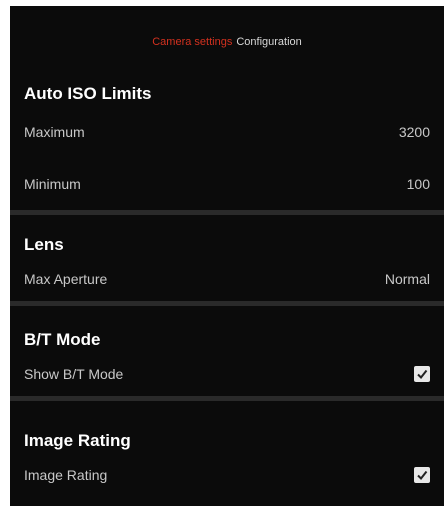  I want to click on breadcrumb: Camera settings Configuration, so click(227, 42).